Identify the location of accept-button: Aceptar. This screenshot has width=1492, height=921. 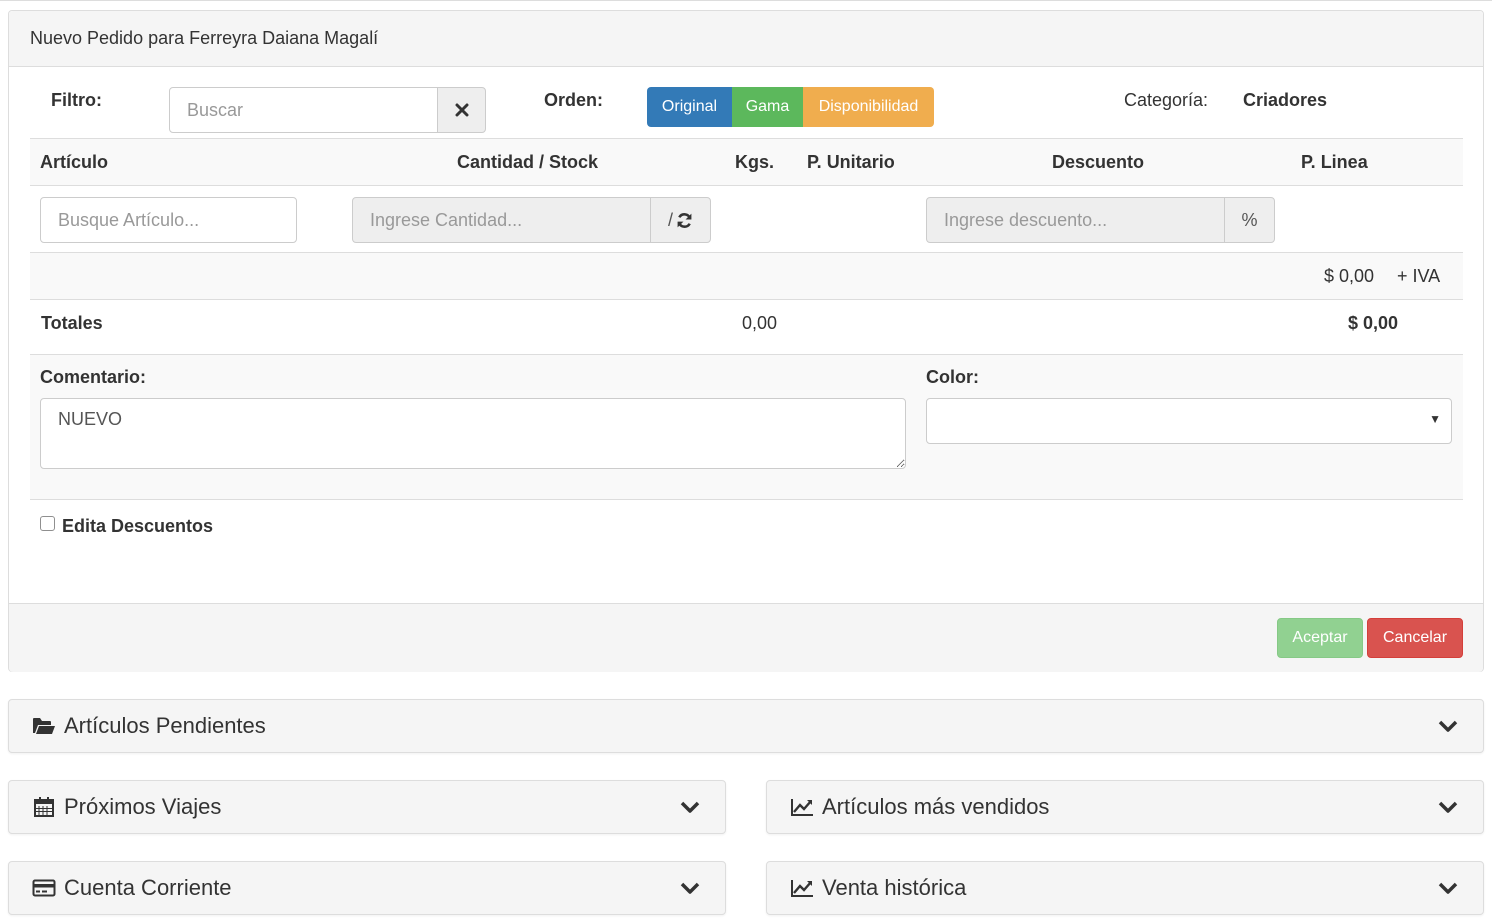
(1320, 638).